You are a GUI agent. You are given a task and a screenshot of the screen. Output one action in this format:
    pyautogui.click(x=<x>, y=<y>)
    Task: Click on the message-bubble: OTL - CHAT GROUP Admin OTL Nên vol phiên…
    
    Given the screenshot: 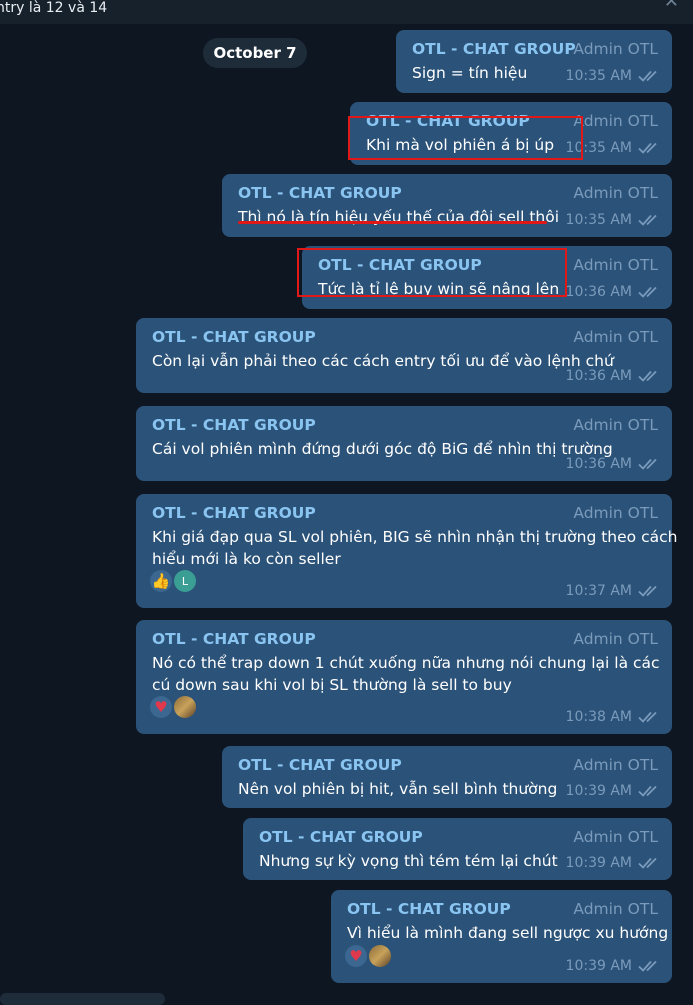 What is the action you would take?
    pyautogui.click(x=447, y=777)
    